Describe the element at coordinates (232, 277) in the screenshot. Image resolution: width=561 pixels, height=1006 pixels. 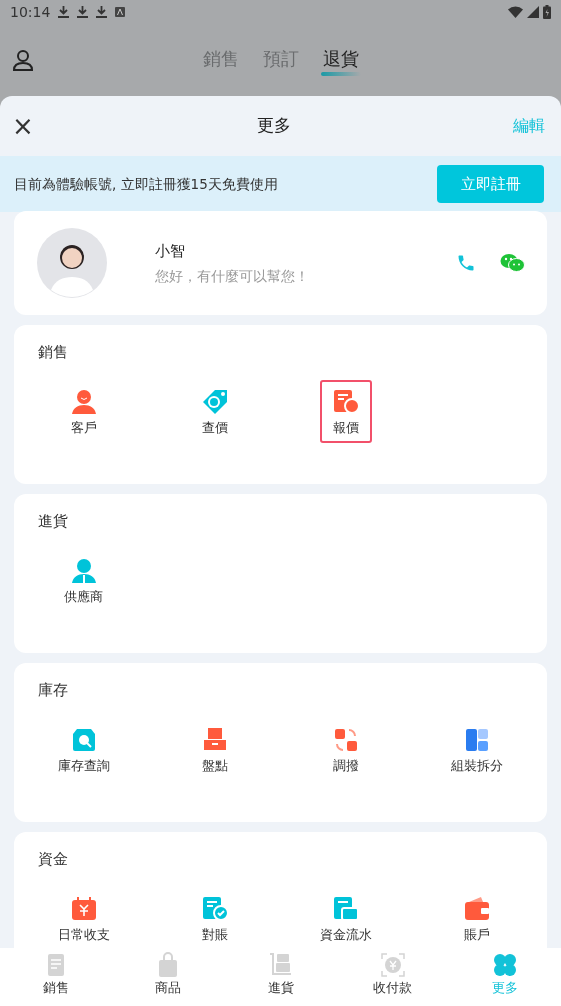
I see `assistant-greeting: 您好，有什麼可以幫您！` at that location.